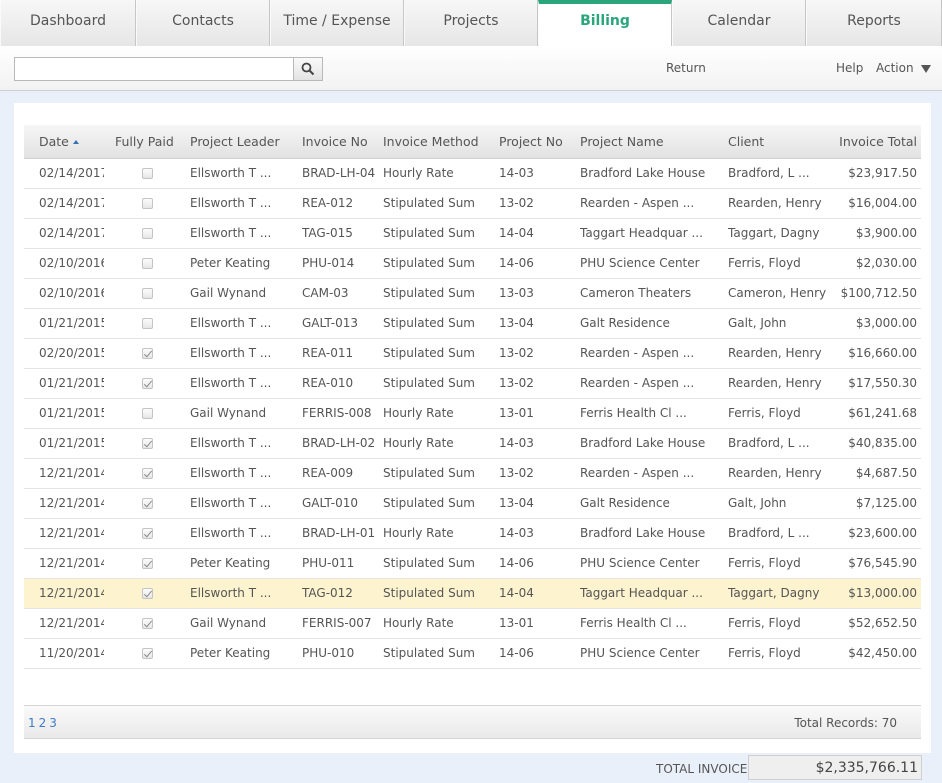  Describe the element at coordinates (154, 69) in the screenshot. I see `search-input` at that location.